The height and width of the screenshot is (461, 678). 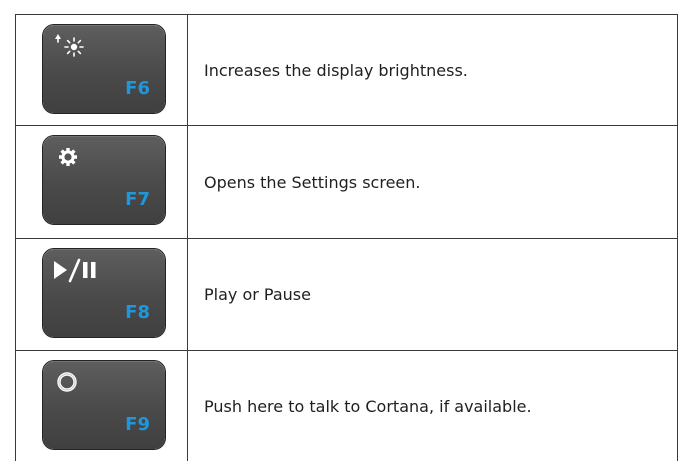 I want to click on key-cell: F6, so click(x=102, y=70).